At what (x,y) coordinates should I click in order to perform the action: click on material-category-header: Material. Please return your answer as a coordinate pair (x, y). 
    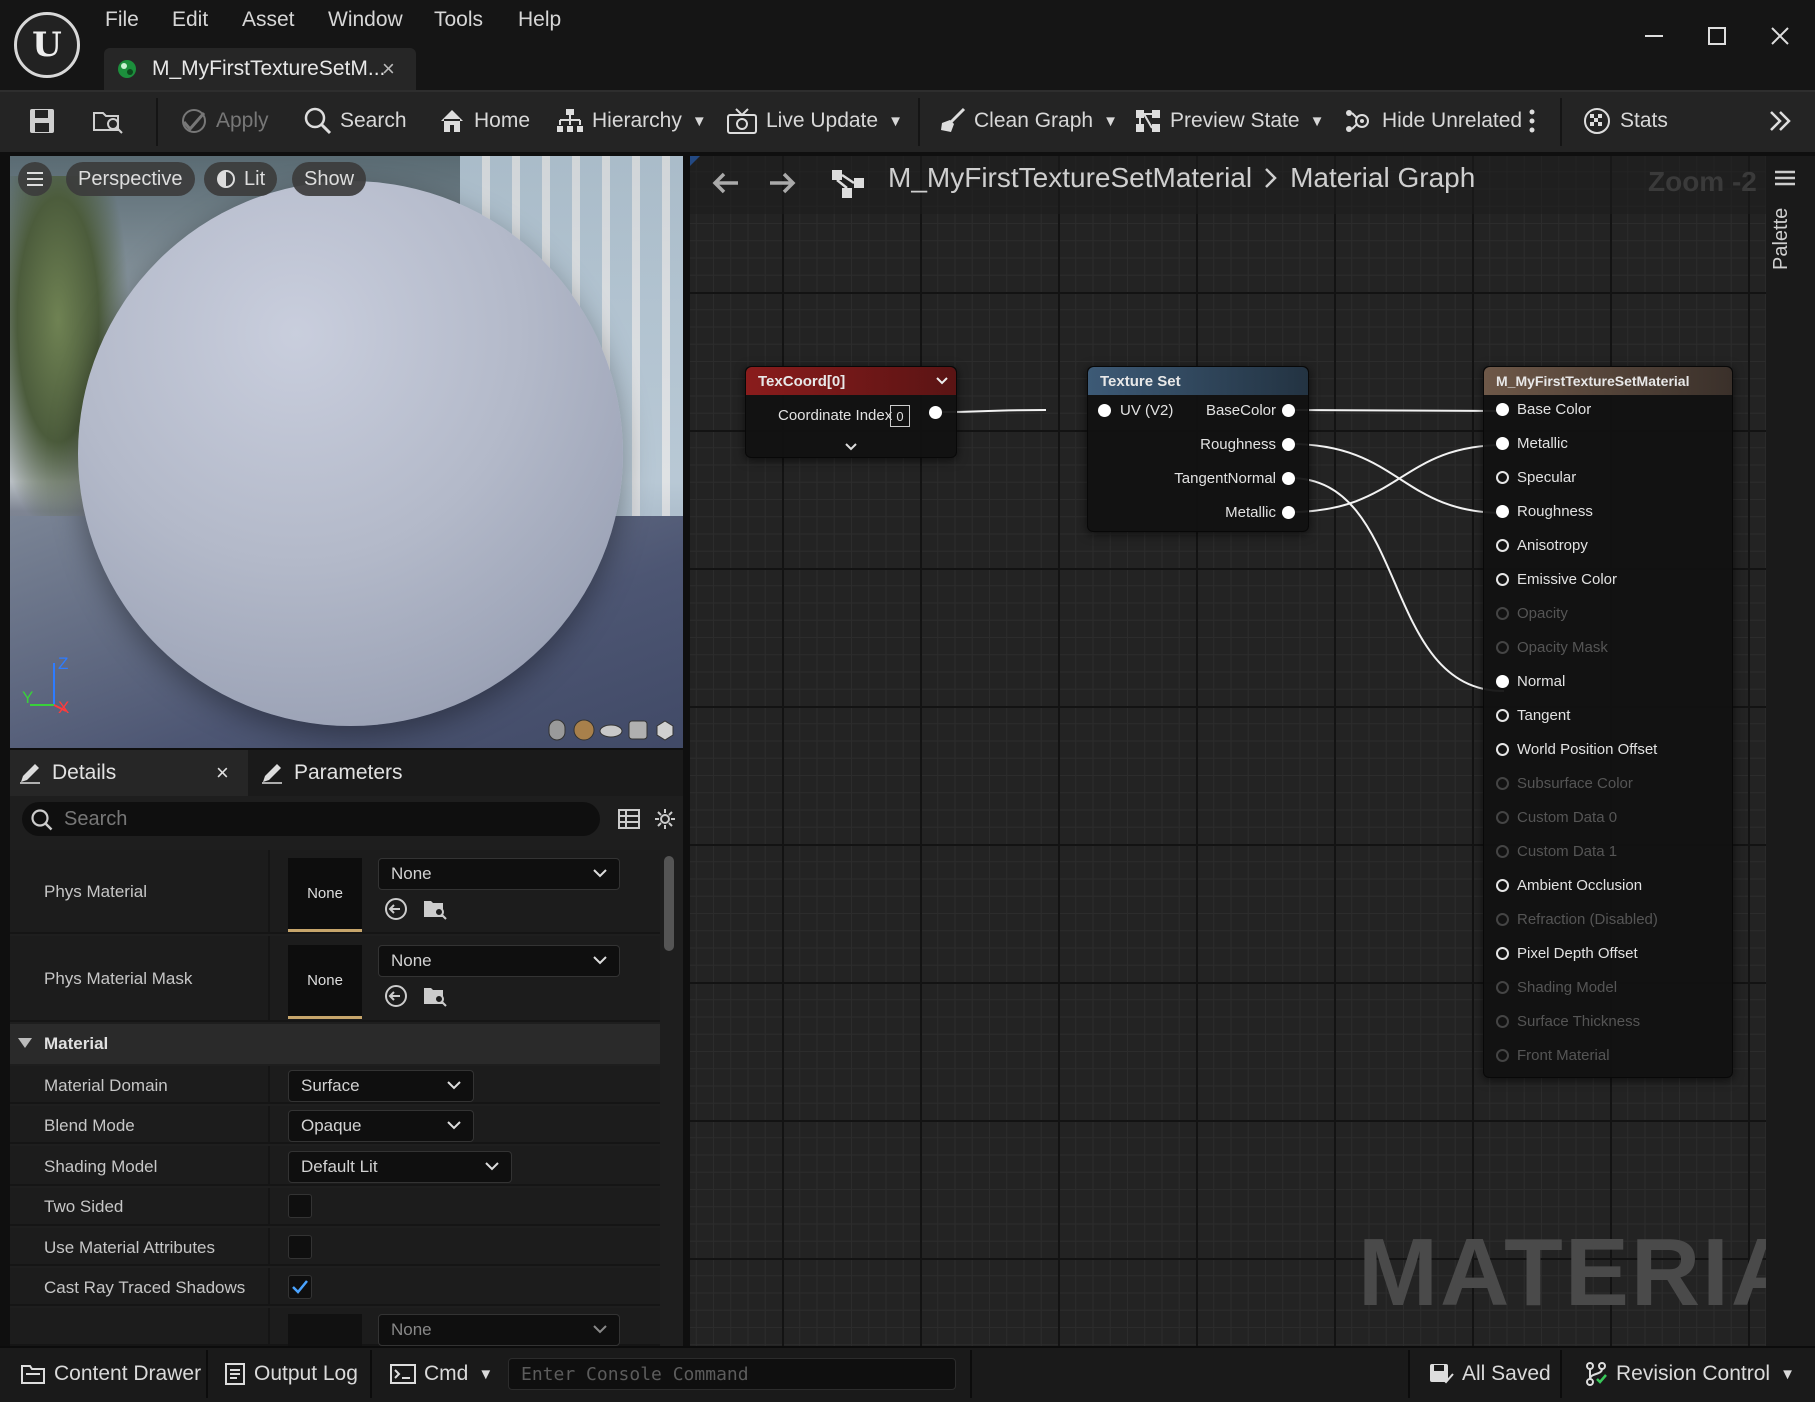
    Looking at the image, I should click on (335, 1044).